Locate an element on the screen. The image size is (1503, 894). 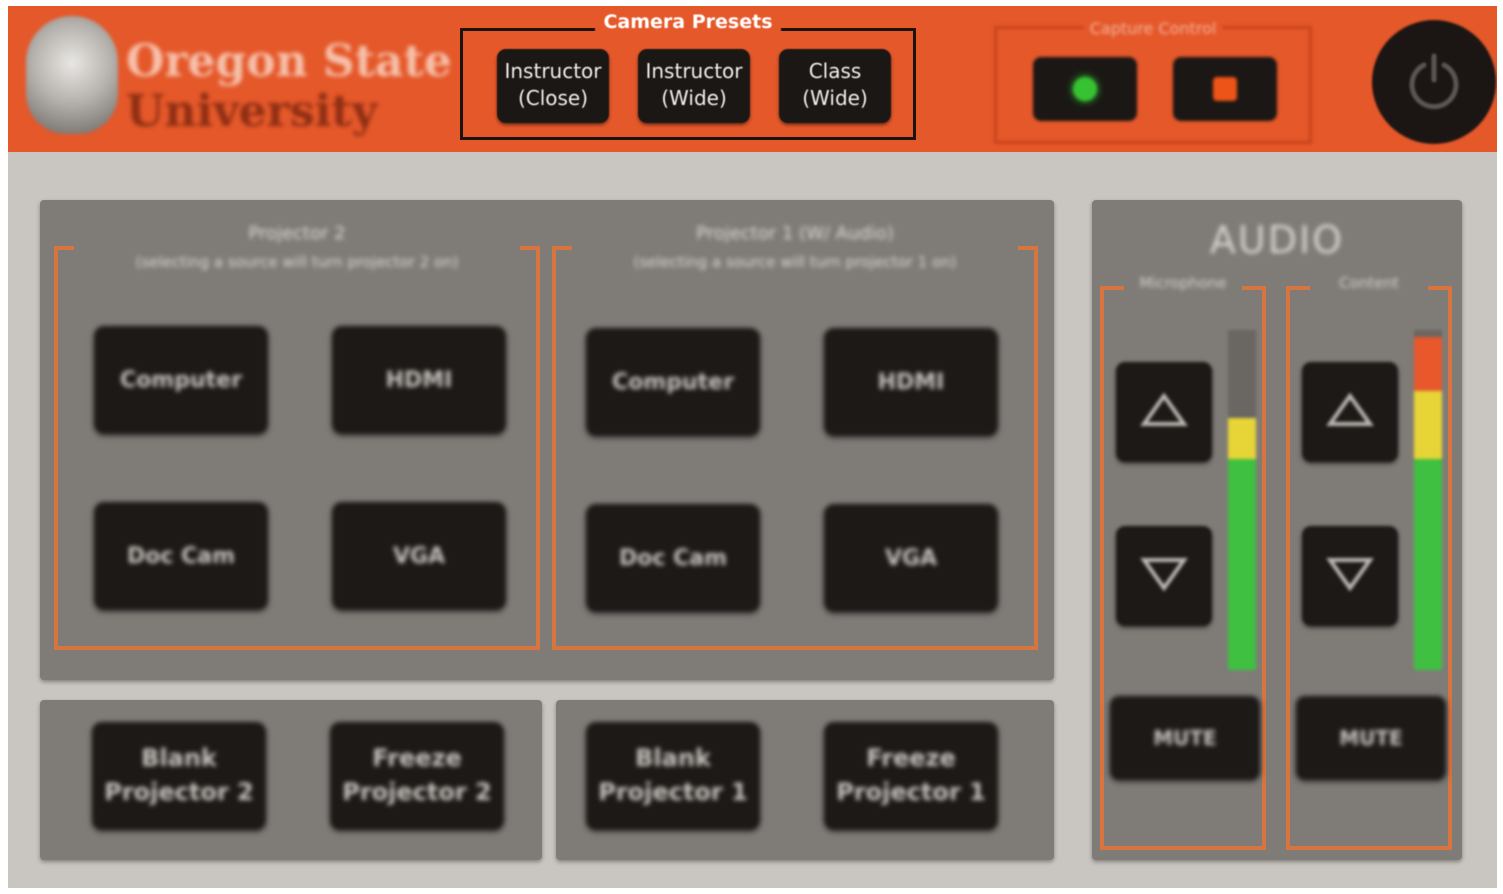
preset-instructor-close-button: Instructor (Close) is located at coordinates (553, 86).